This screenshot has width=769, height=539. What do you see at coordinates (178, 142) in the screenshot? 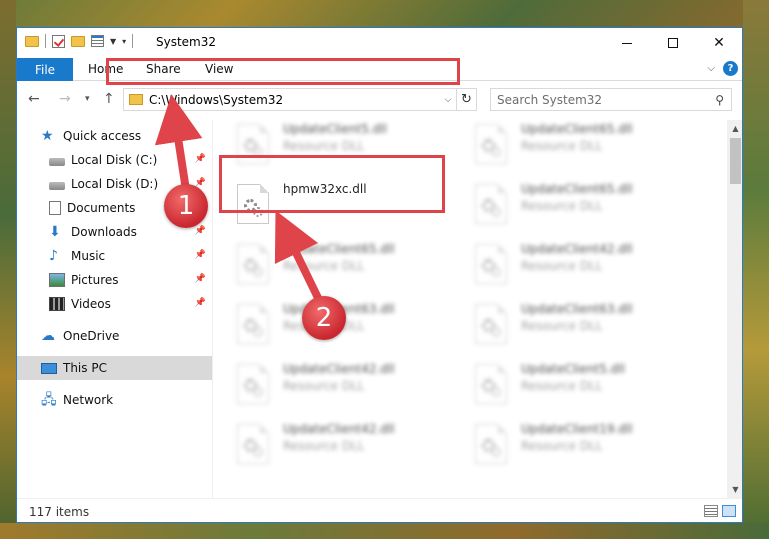
I see `arrow-to-address-bar` at bounding box center [178, 142].